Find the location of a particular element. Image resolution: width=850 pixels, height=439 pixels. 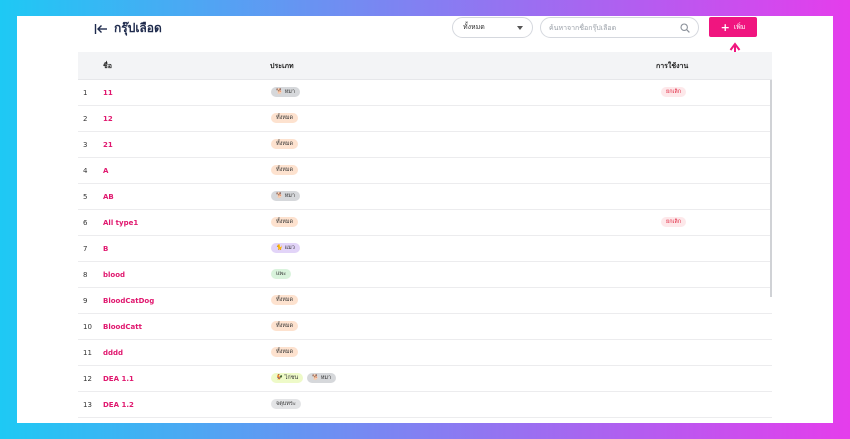

type-tag: จตุบทระ is located at coordinates (286, 404).